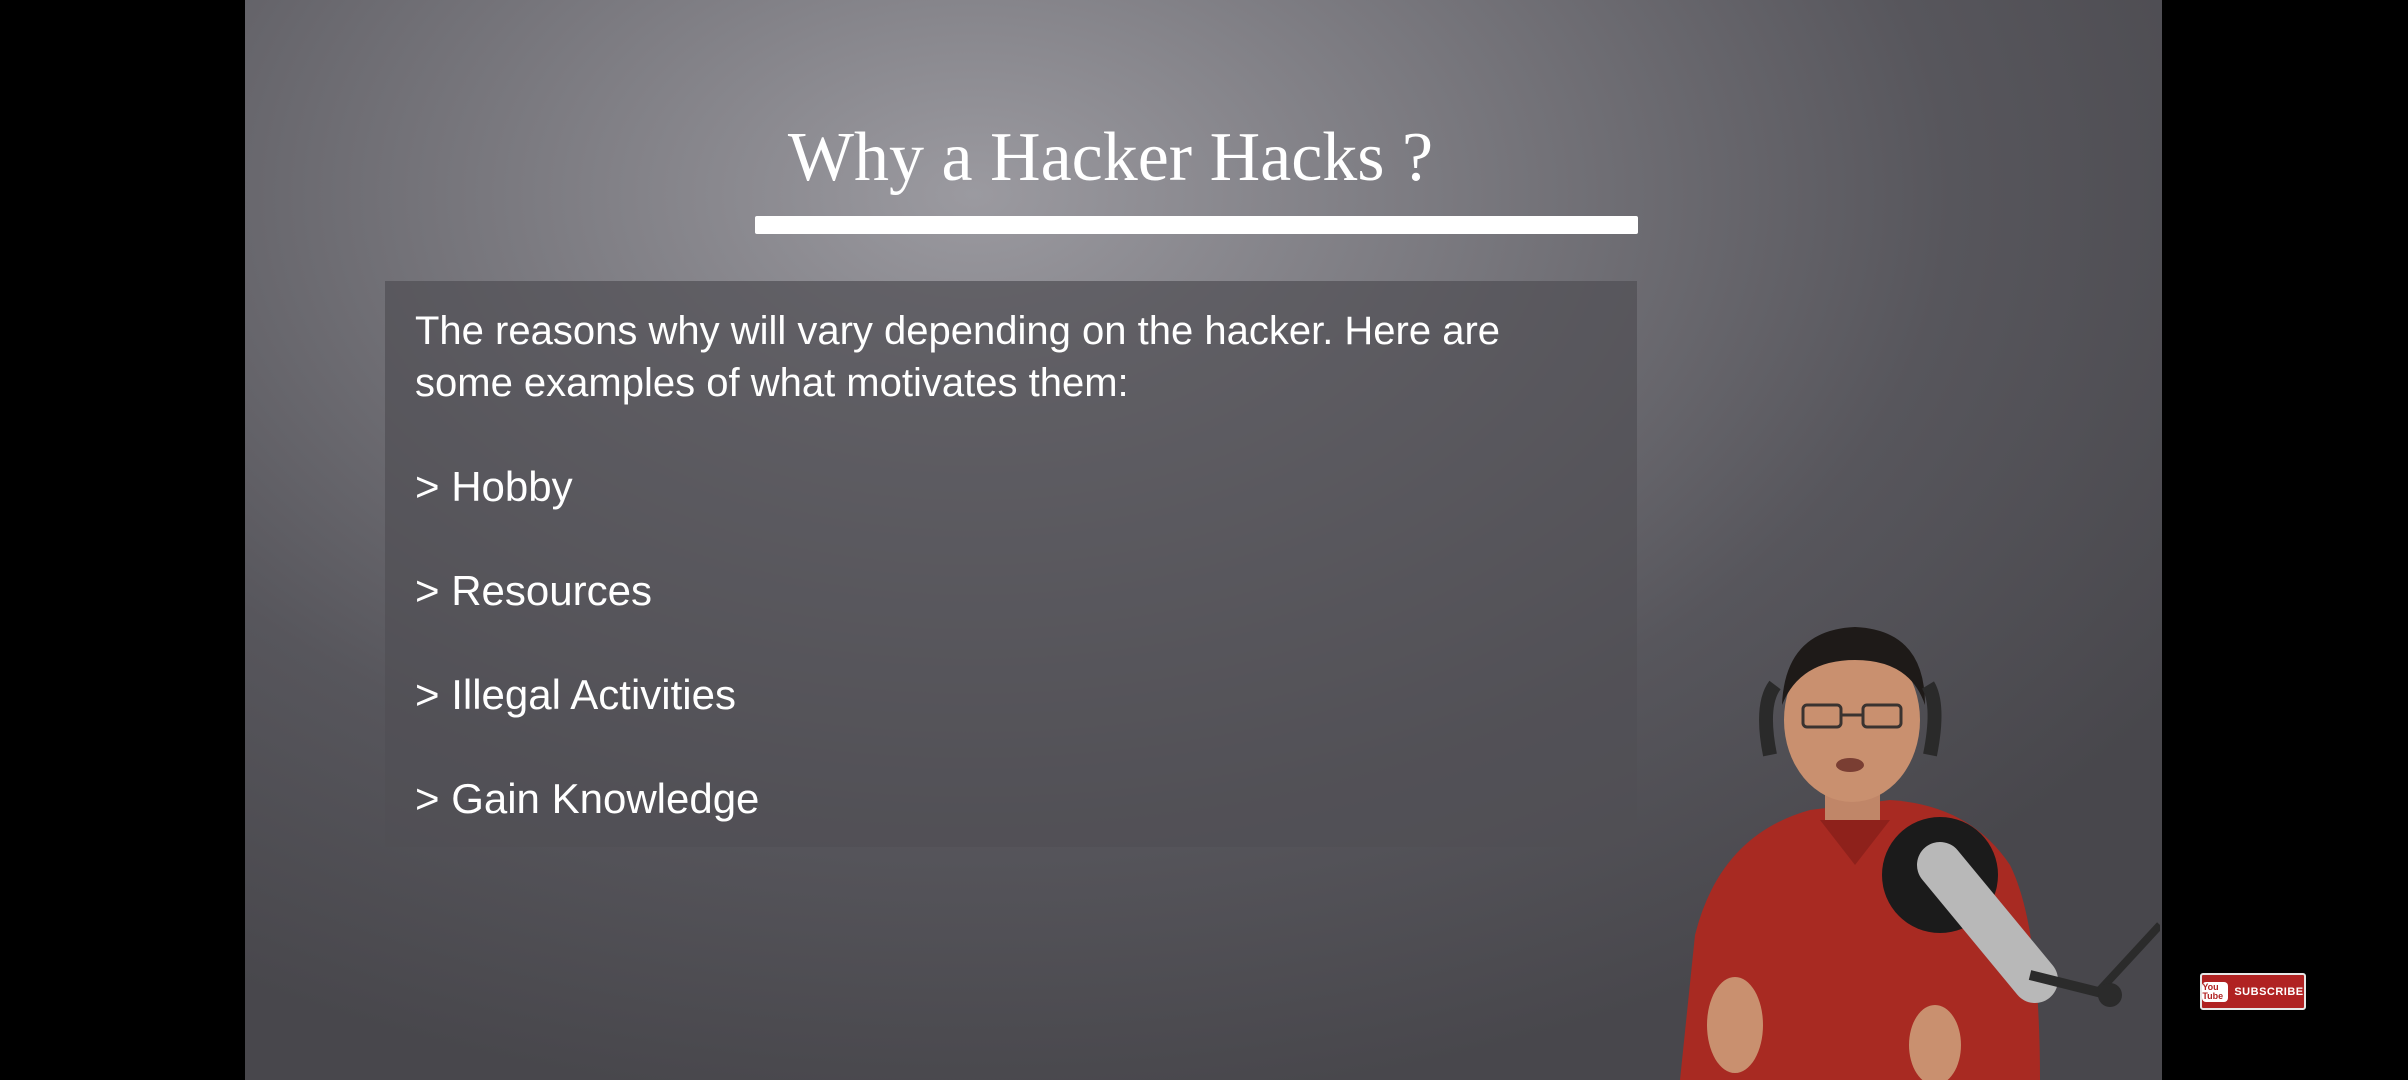 The image size is (2408, 1080). Describe the element at coordinates (533, 590) in the screenshot. I see `list-item: > Resources` at that location.